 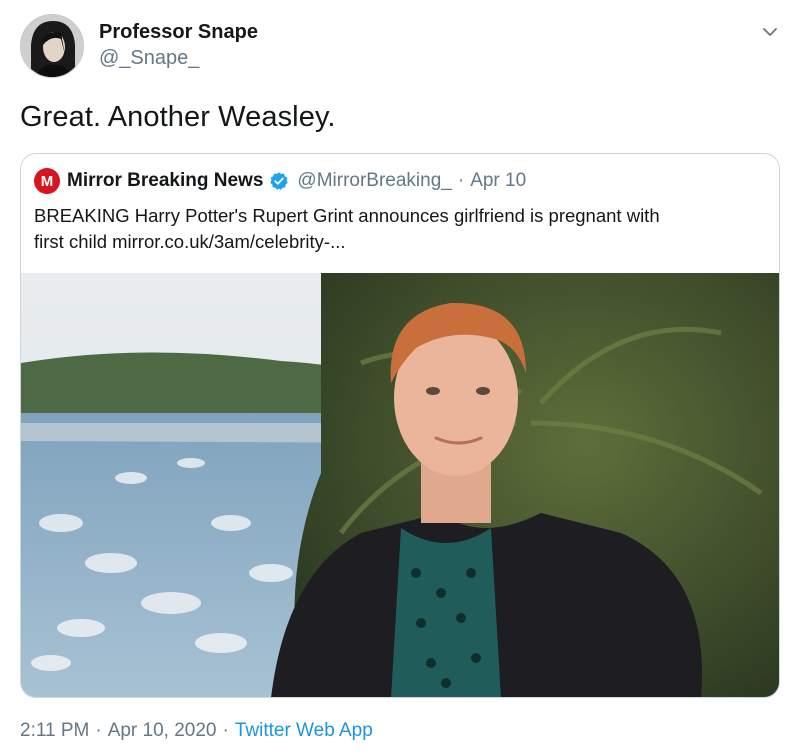 I want to click on chevron-down-icon, so click(x=770, y=32).